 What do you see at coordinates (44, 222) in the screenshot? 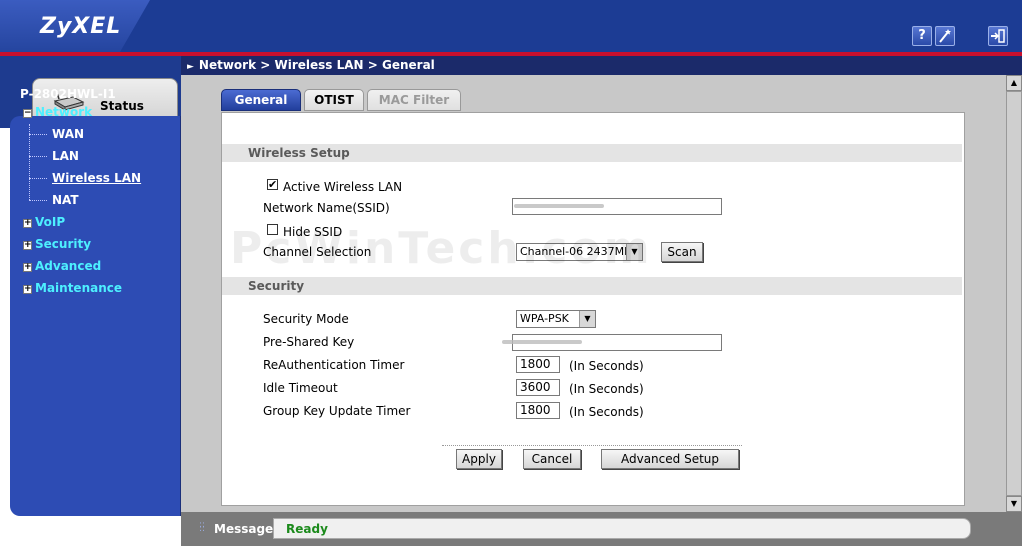
I see `sidebar-item-voip: + VoIP` at bounding box center [44, 222].